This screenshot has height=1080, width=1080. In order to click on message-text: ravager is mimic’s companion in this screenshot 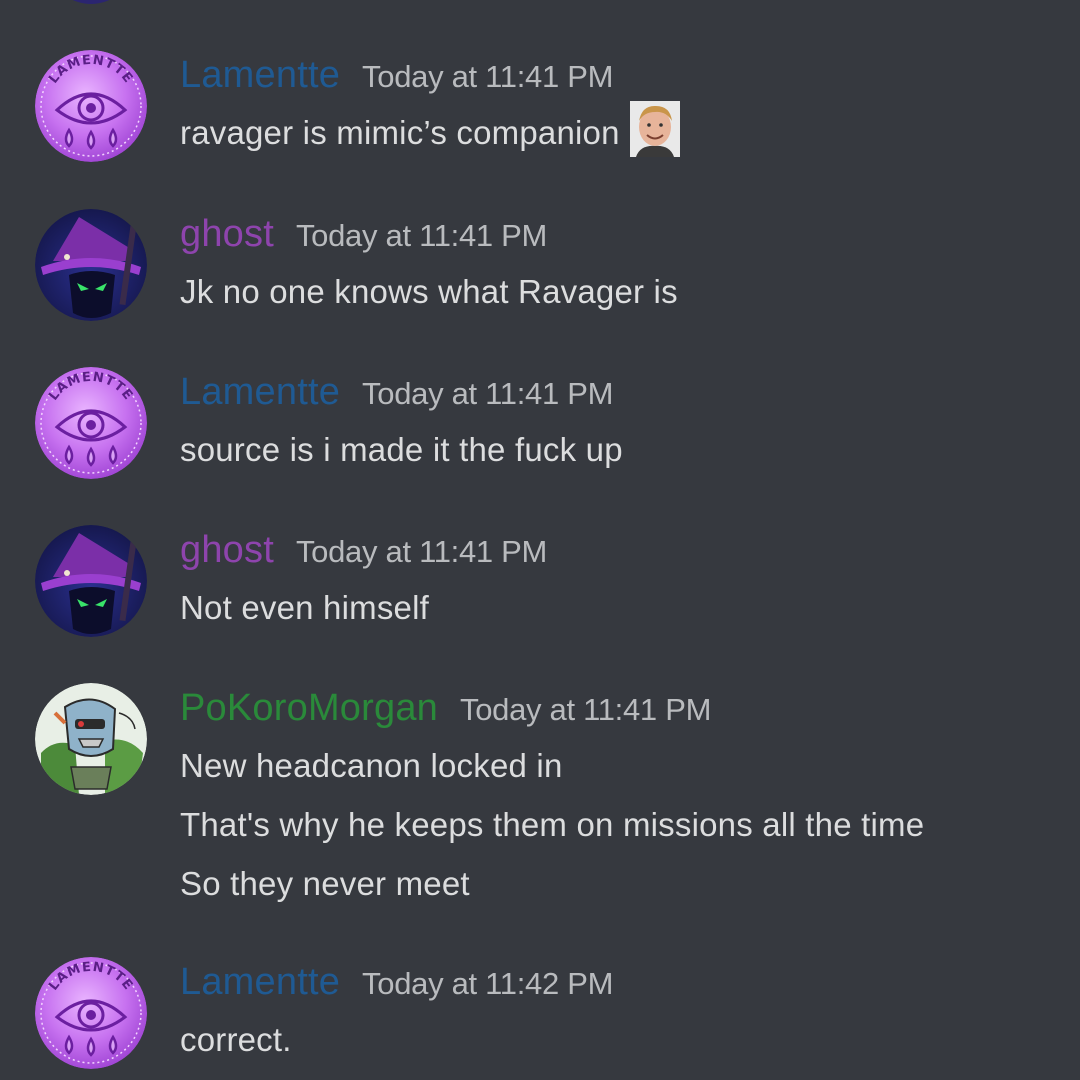, I will do `click(400, 132)`.